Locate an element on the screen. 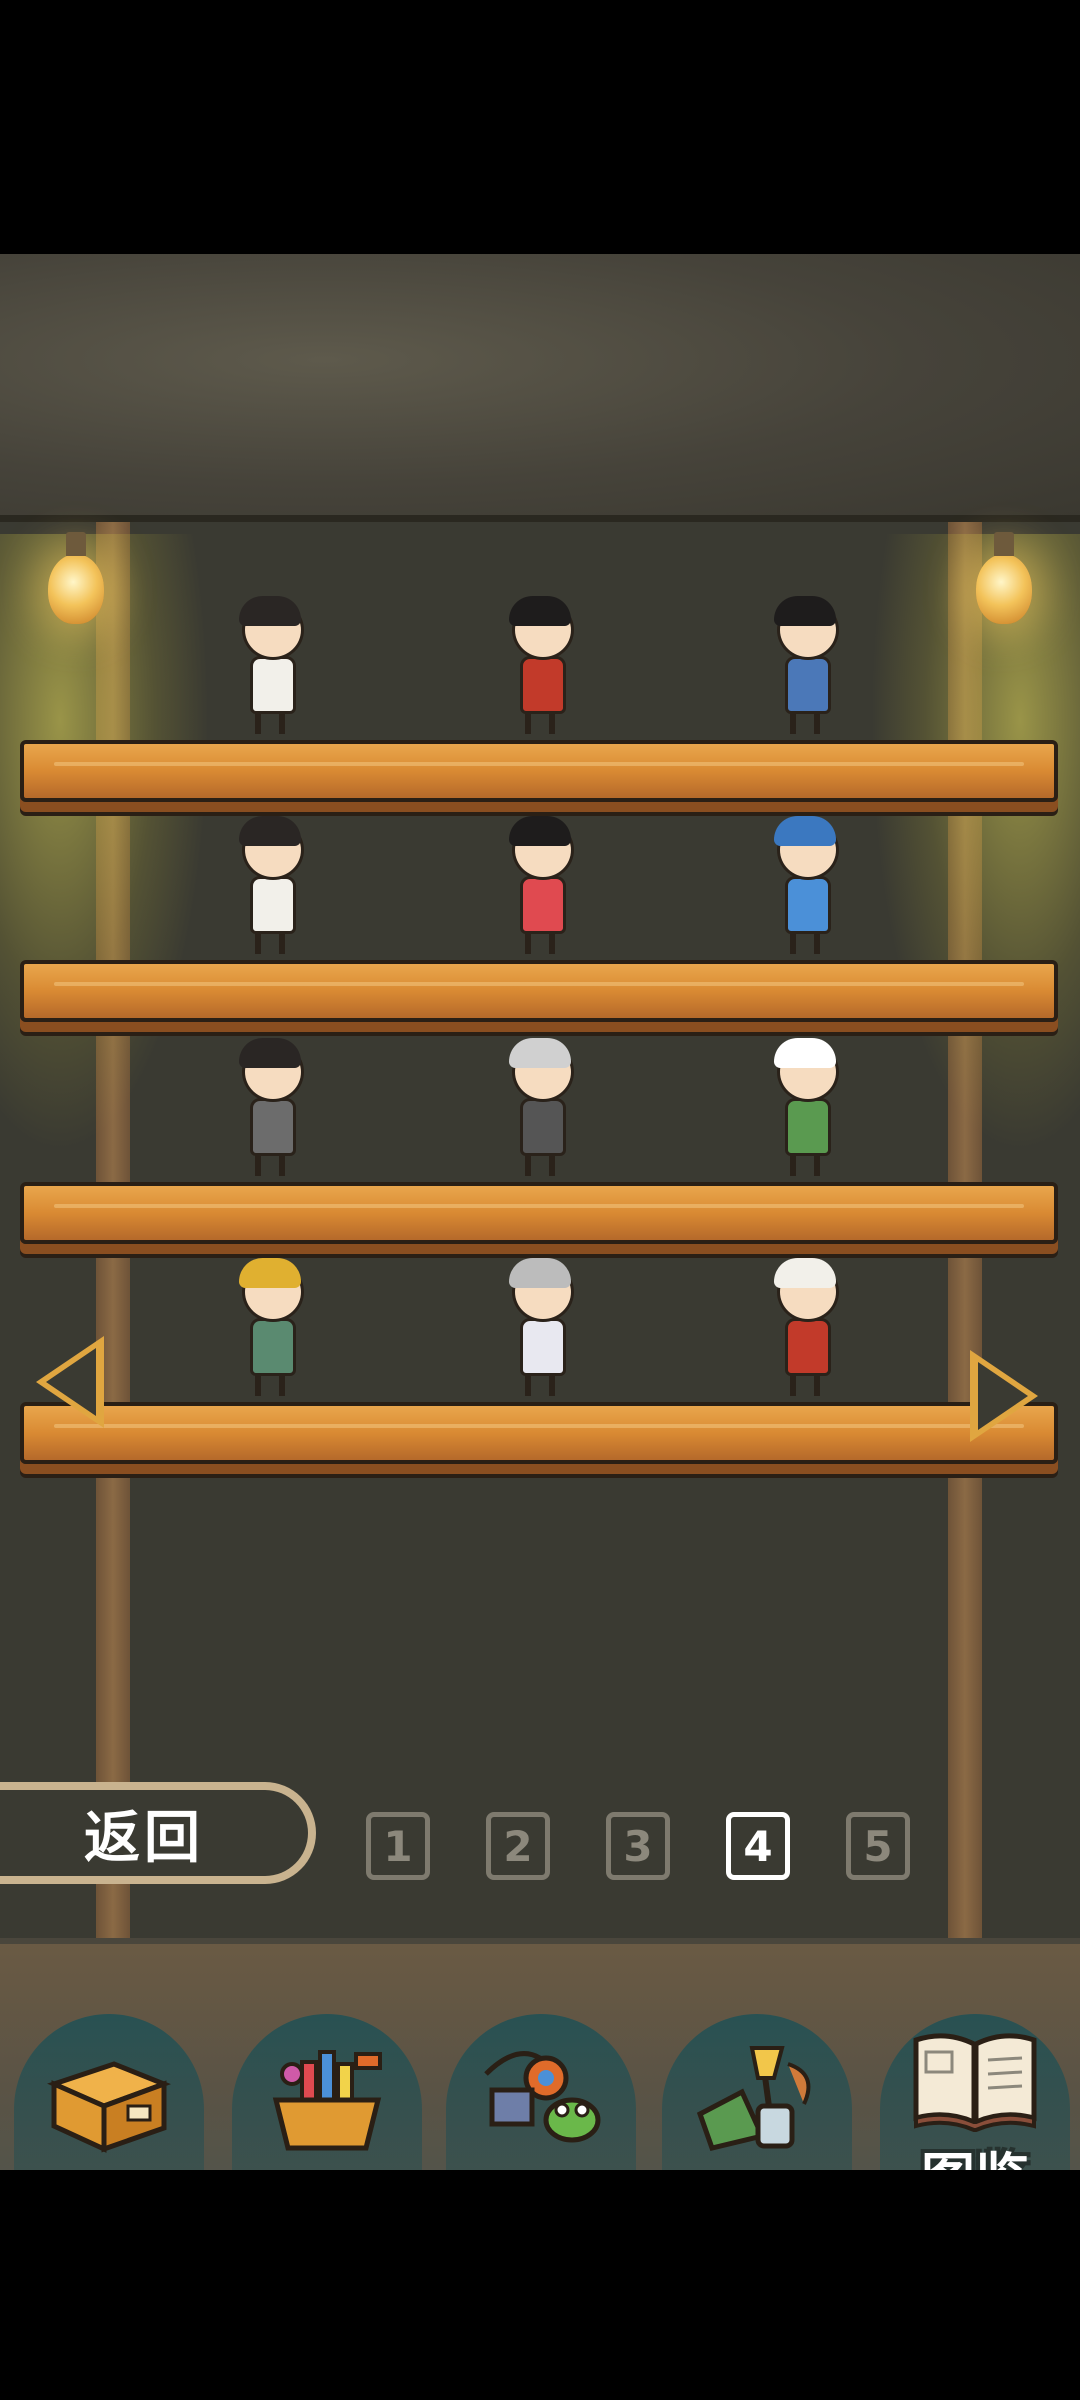 The height and width of the screenshot is (2400, 1080). figure-boy-tank-top is located at coordinates (270, 668).